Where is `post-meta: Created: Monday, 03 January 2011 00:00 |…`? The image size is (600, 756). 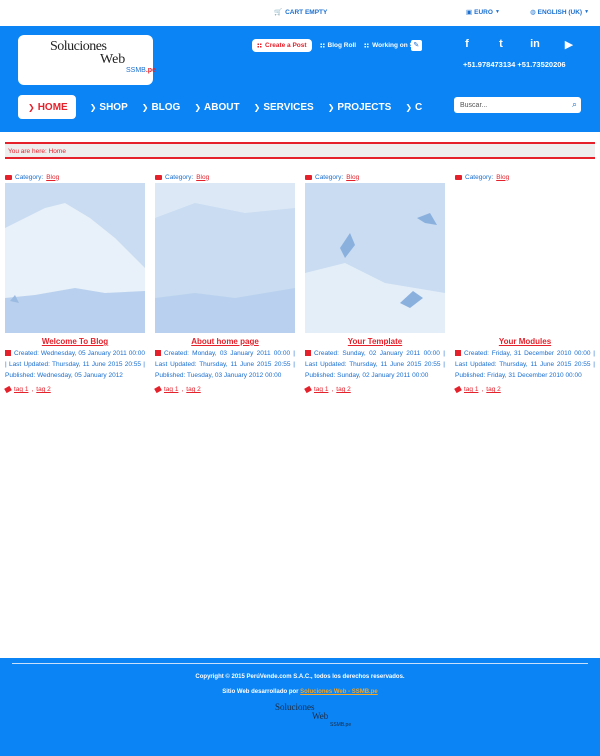
post-meta: Created: Monday, 03 January 2011 00:00 |… is located at coordinates (225, 364).